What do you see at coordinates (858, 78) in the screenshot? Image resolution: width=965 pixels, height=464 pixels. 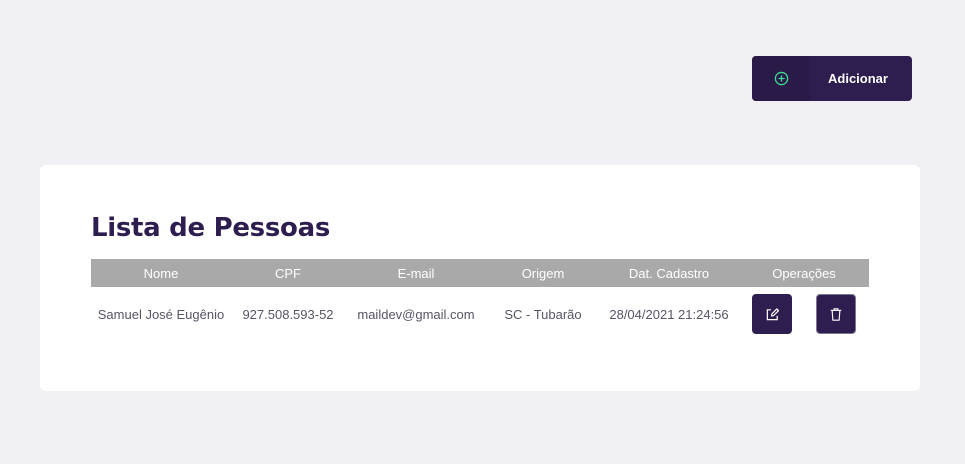 I see `add-button-label: Adicionar` at bounding box center [858, 78].